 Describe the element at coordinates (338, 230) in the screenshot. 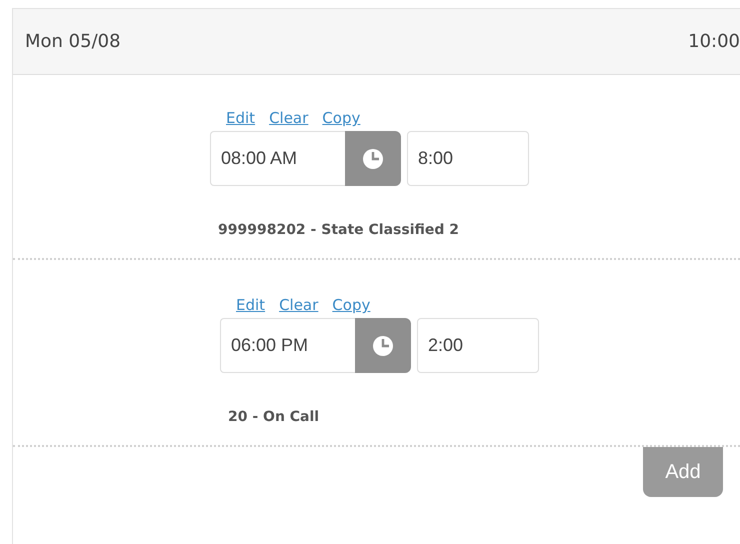

I see `entry-description: 999998202 - State Classified 2` at that location.